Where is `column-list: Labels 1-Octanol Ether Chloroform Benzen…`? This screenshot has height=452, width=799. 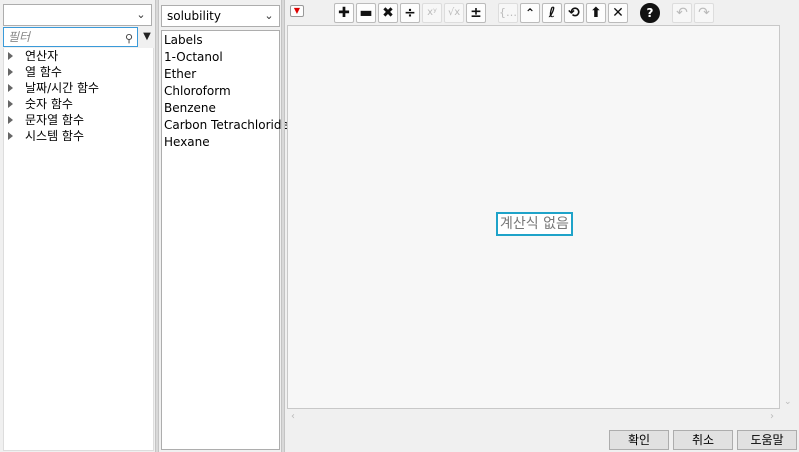 column-list: Labels 1-Octanol Ether Chloroform Benzen… is located at coordinates (225, 240).